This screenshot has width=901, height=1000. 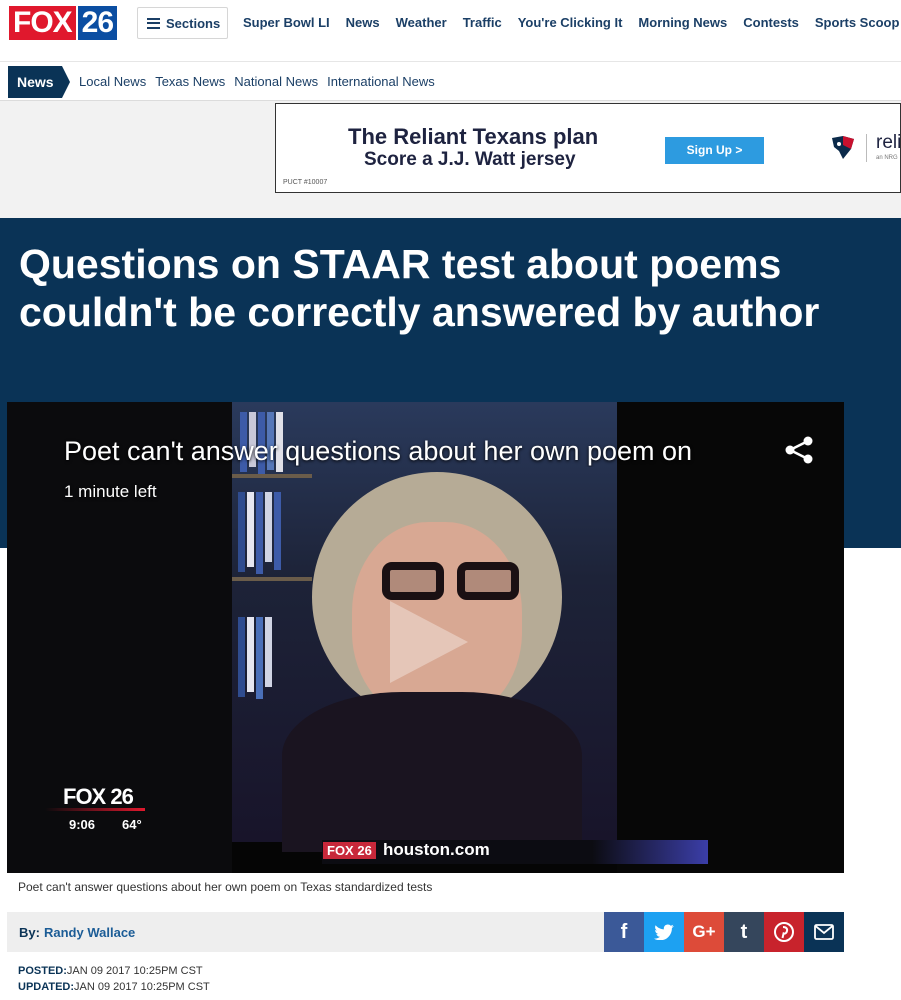 I want to click on nav-link-youre-clicking-it: You're Clicking It, so click(x=570, y=22).